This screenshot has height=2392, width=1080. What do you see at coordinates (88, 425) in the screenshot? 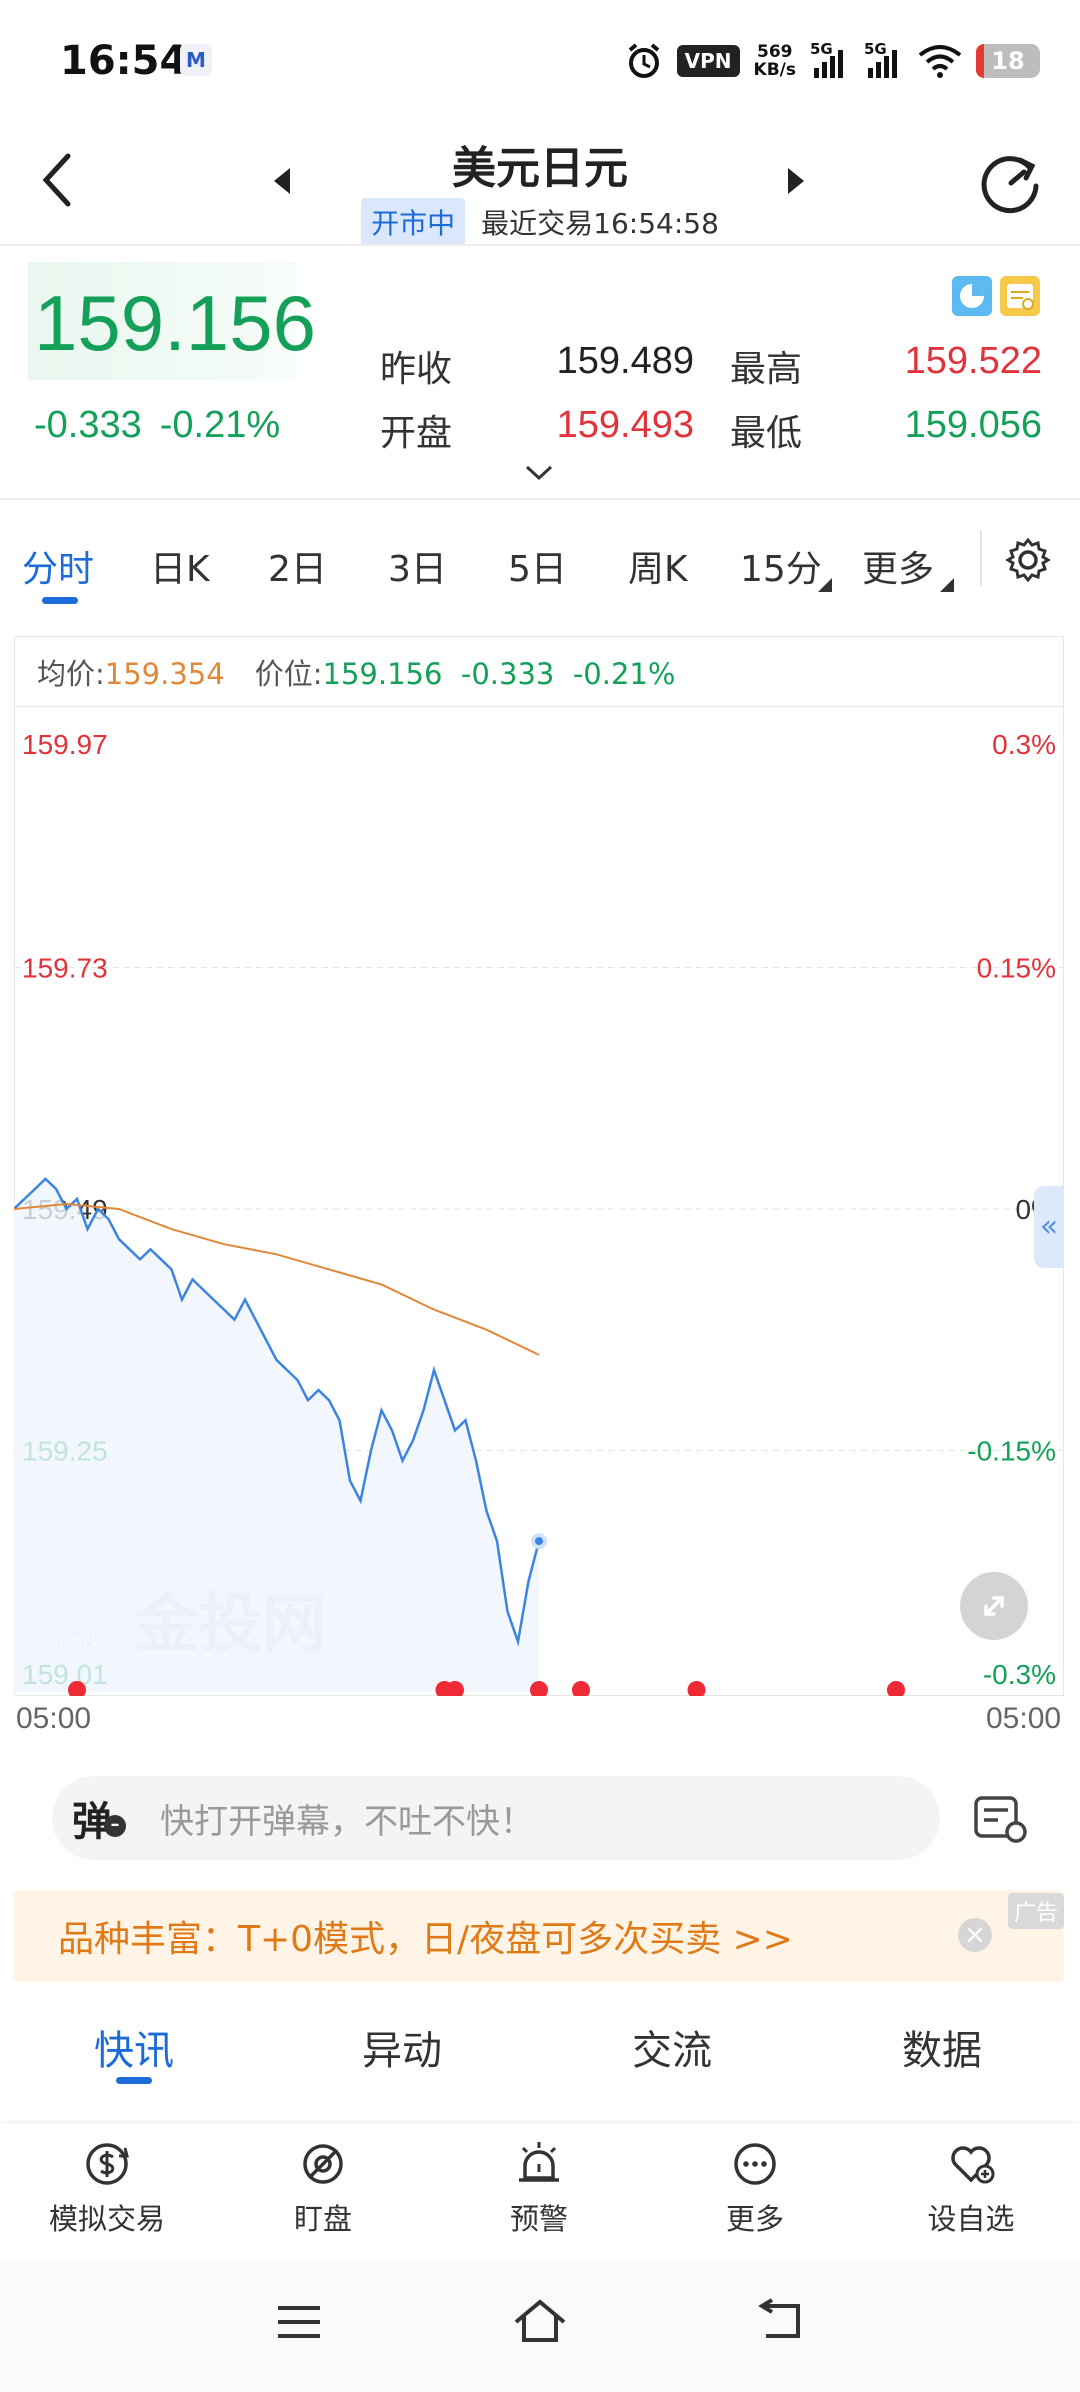
I see `change-value: -0.333` at bounding box center [88, 425].